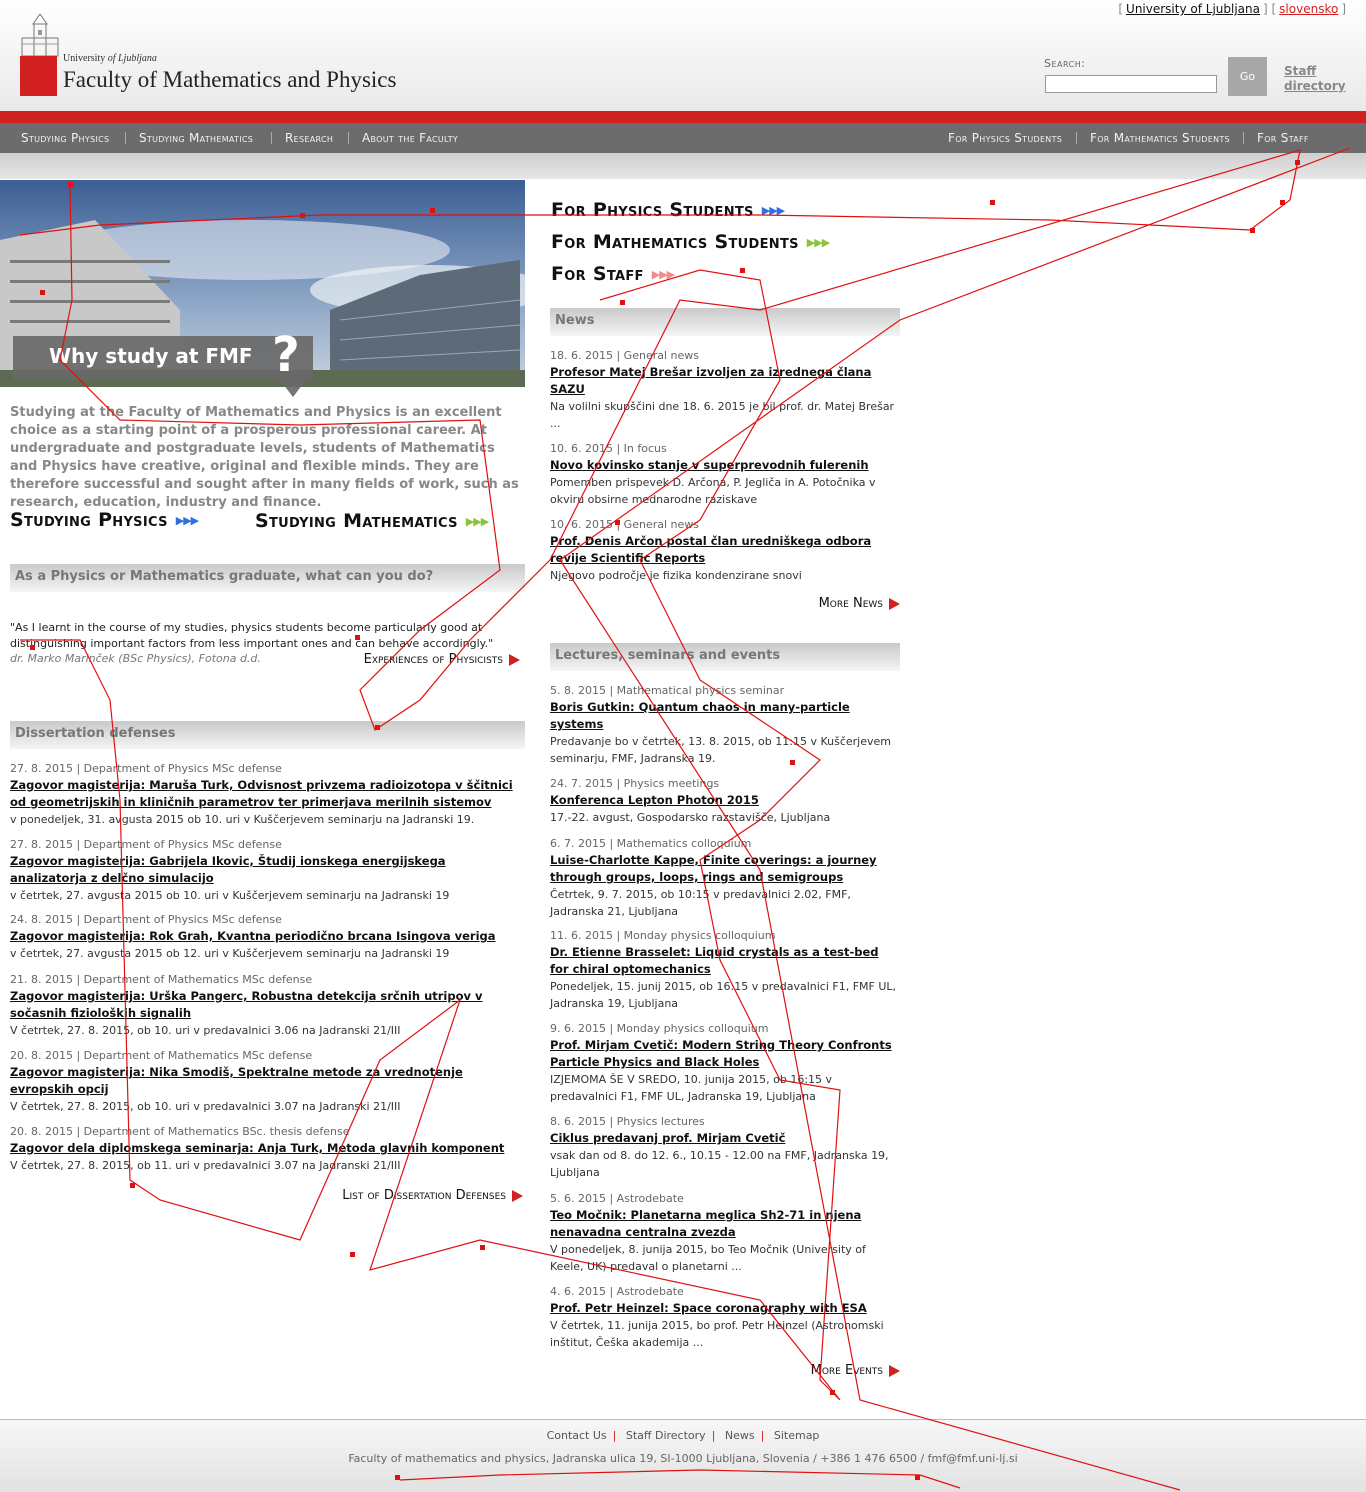 The width and height of the screenshot is (1366, 1492). Describe the element at coordinates (1247, 76) in the screenshot. I see `search-go-button: Go` at that location.